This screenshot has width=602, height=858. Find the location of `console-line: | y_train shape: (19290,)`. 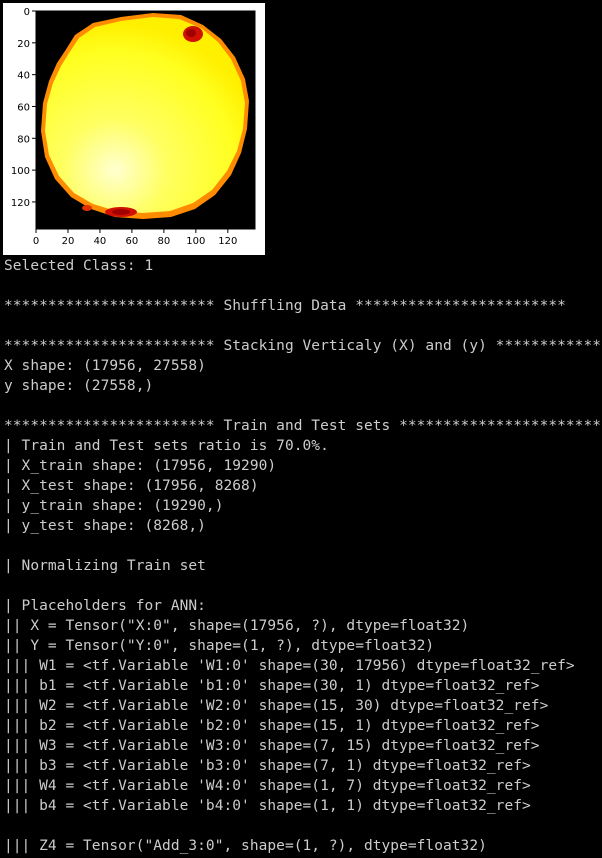

console-line: | y_train shape: (19290,) is located at coordinates (114, 506).